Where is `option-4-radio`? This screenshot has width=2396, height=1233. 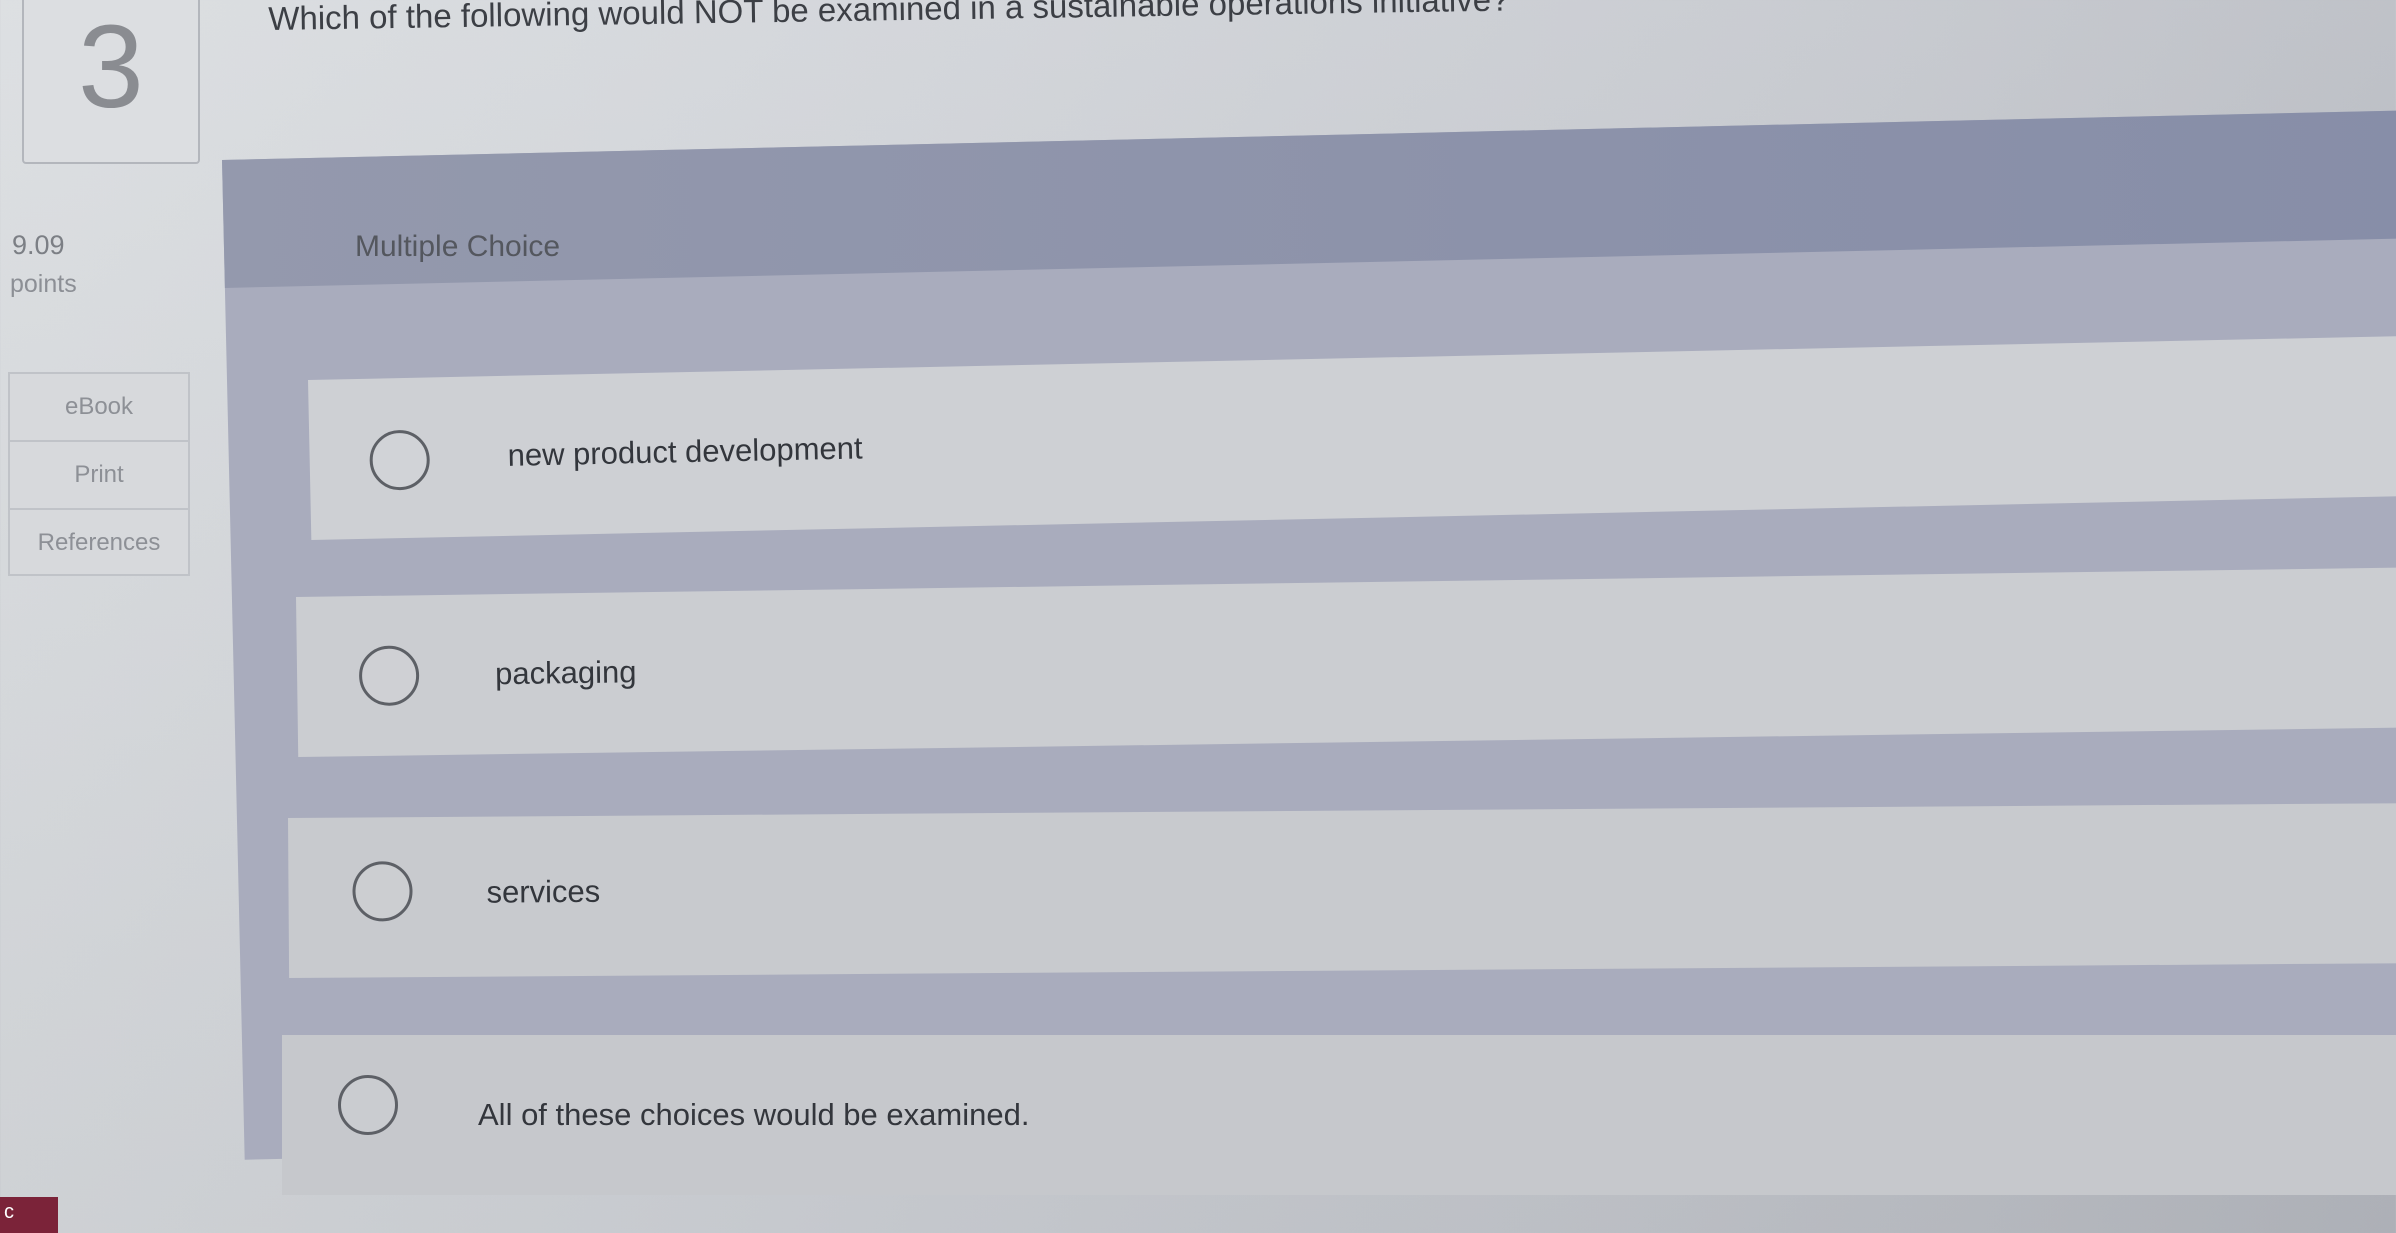 option-4-radio is located at coordinates (368, 1105).